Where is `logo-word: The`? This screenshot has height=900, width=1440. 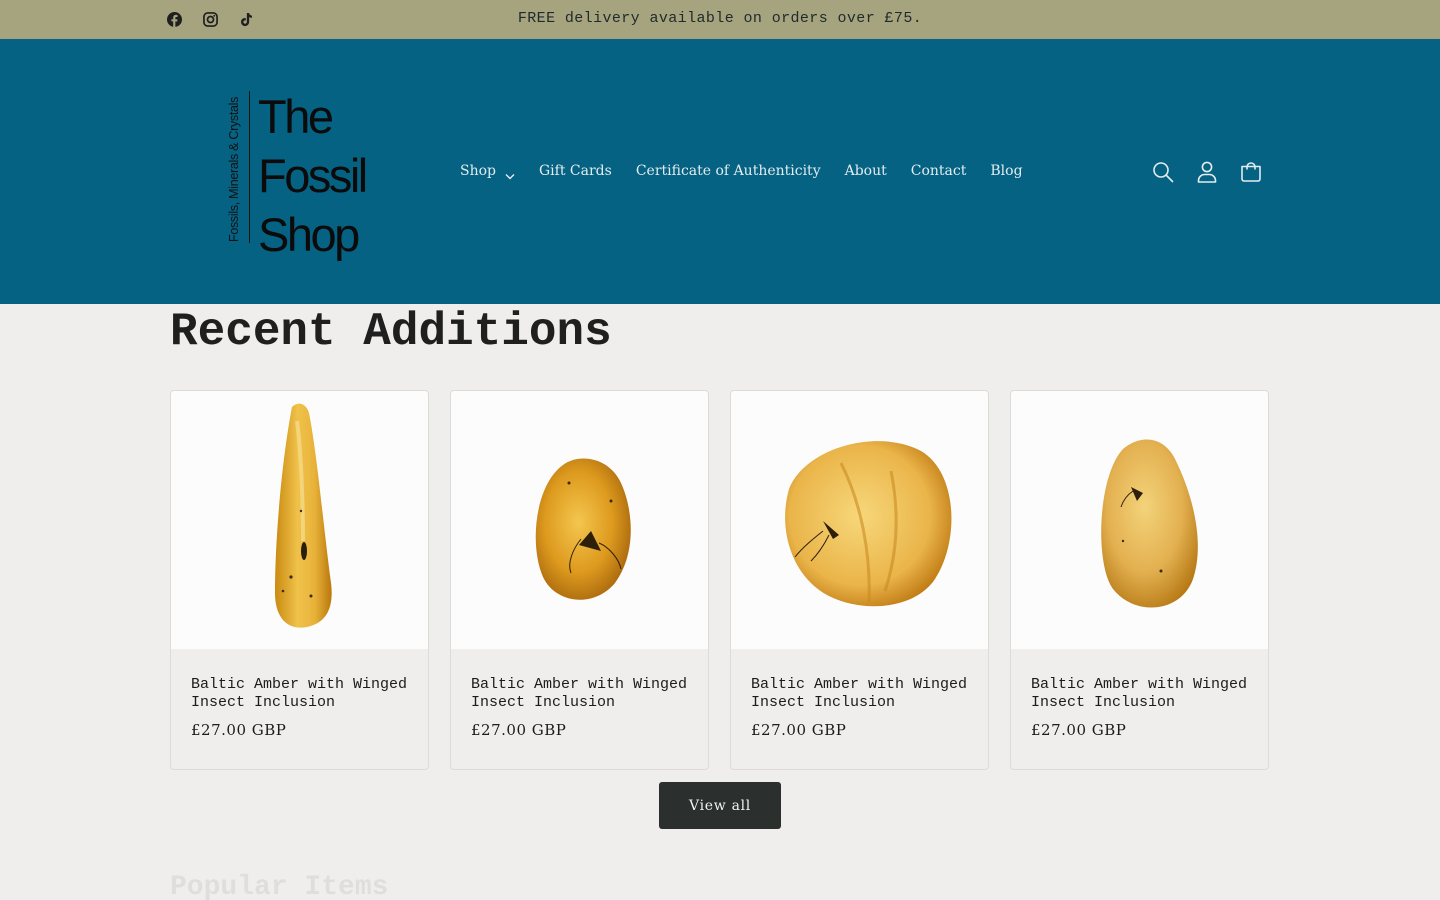 logo-word: The is located at coordinates (296, 116).